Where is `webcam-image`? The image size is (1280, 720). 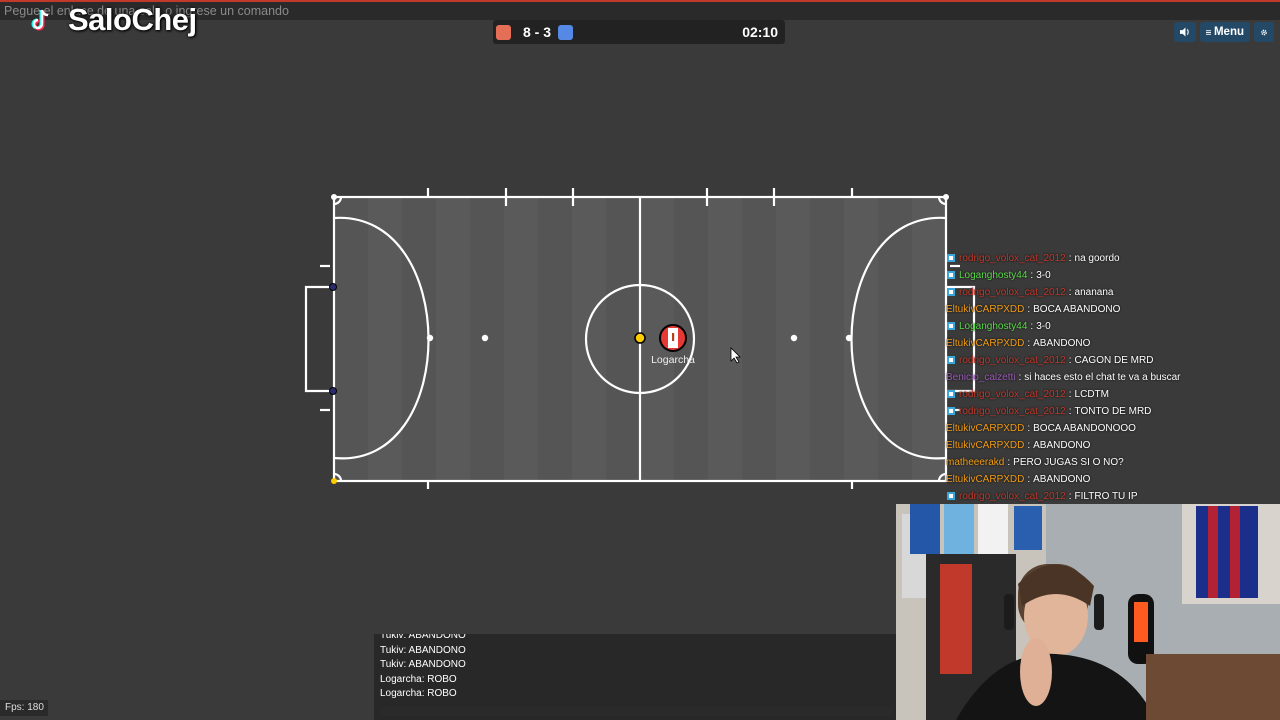 webcam-image is located at coordinates (1088, 612).